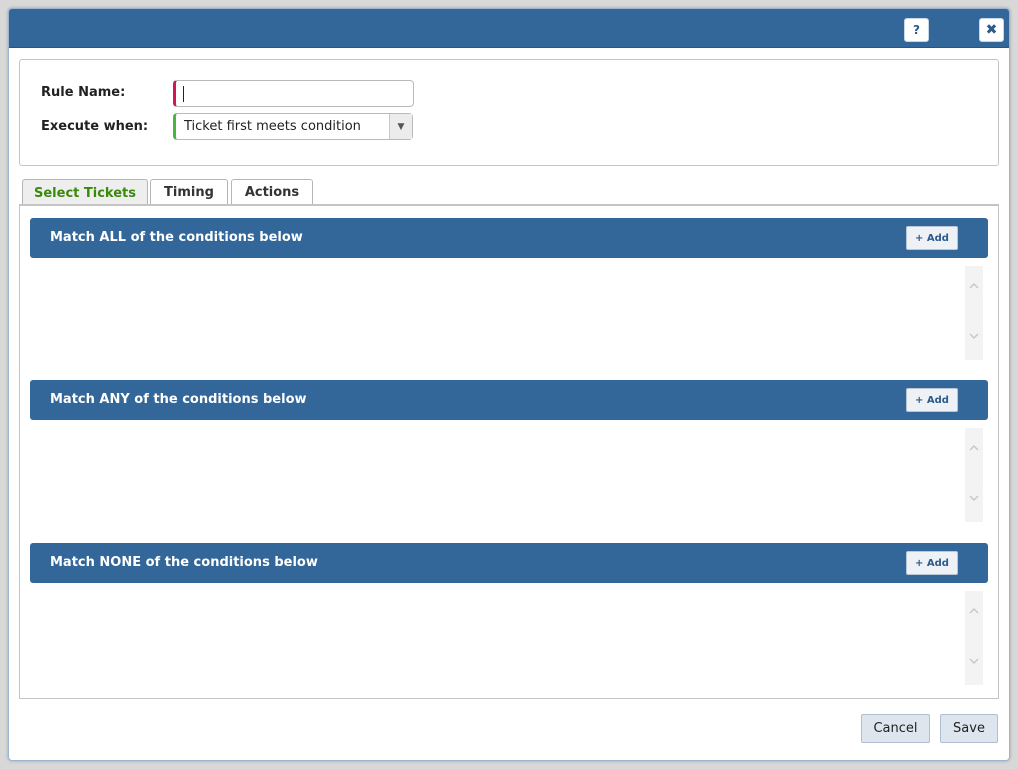 The image size is (1018, 769). I want to click on section-header: Match ALL of the conditions below + Add, so click(509, 238).